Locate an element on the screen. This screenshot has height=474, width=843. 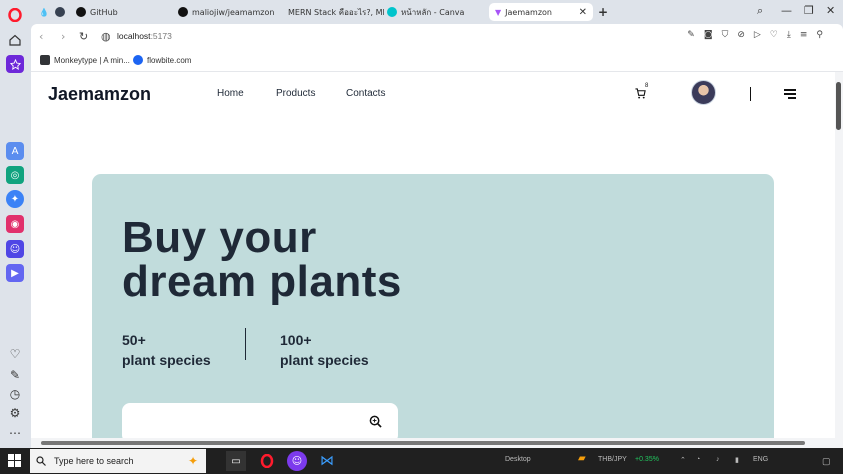
volume-icon: ♪ is located at coordinates (718, 459).